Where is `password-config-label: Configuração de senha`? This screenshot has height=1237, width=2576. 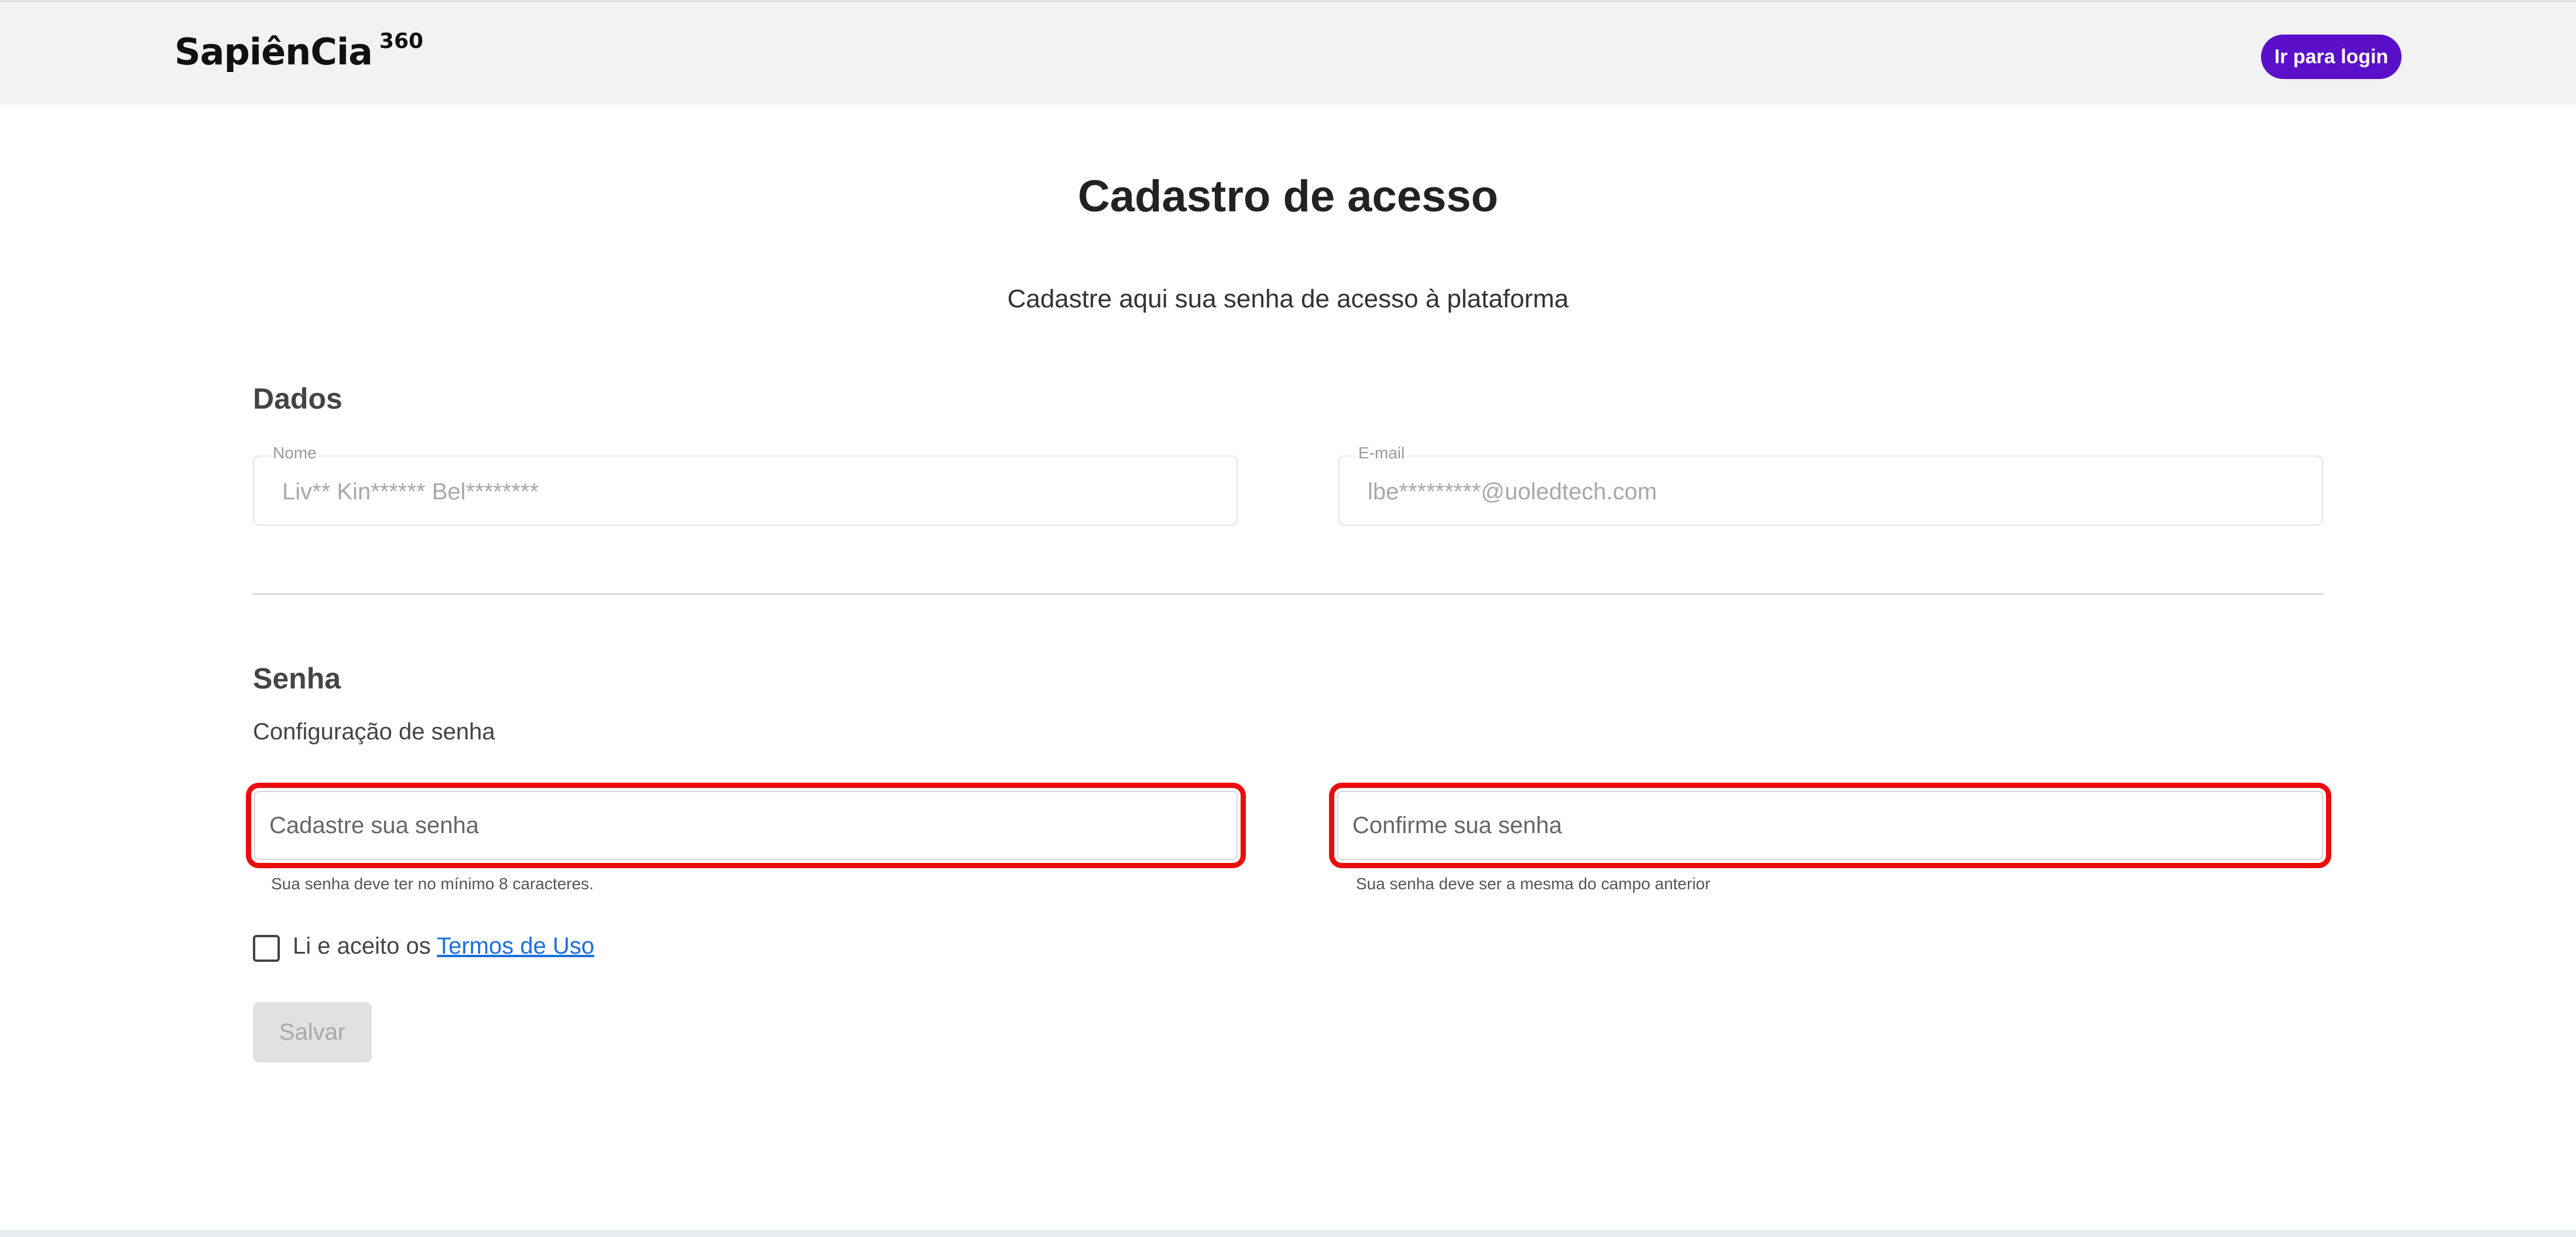
password-config-label: Configuração de senha is located at coordinates (374, 732).